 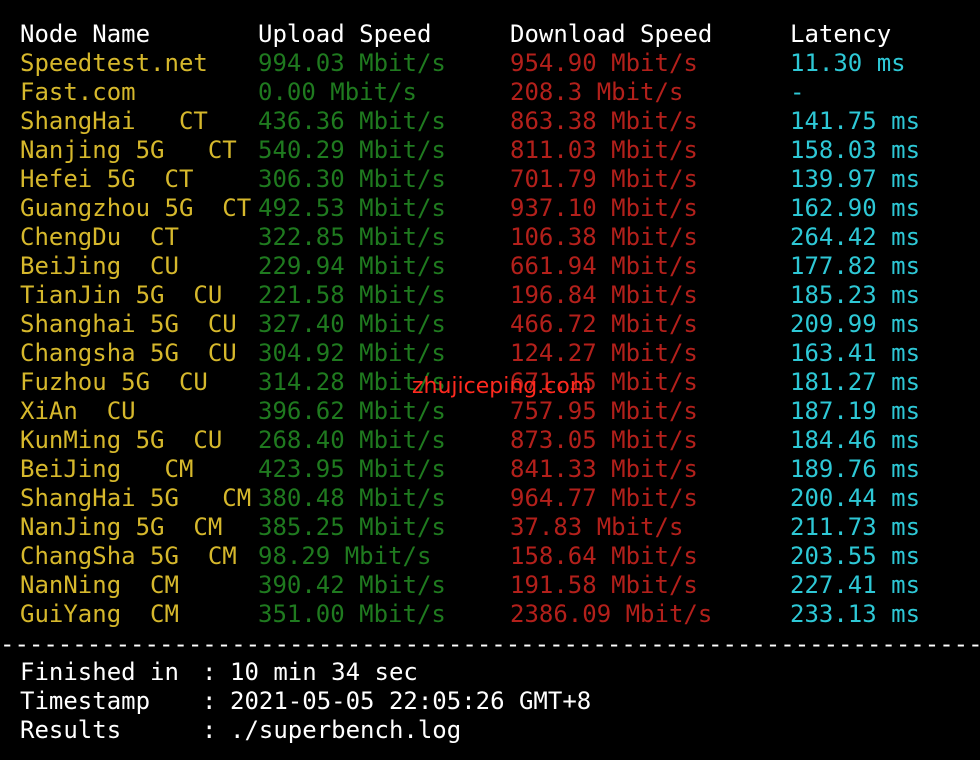 What do you see at coordinates (352, 63) in the screenshot?
I see `upload-speed-cell: 994.03 Mbit/s` at bounding box center [352, 63].